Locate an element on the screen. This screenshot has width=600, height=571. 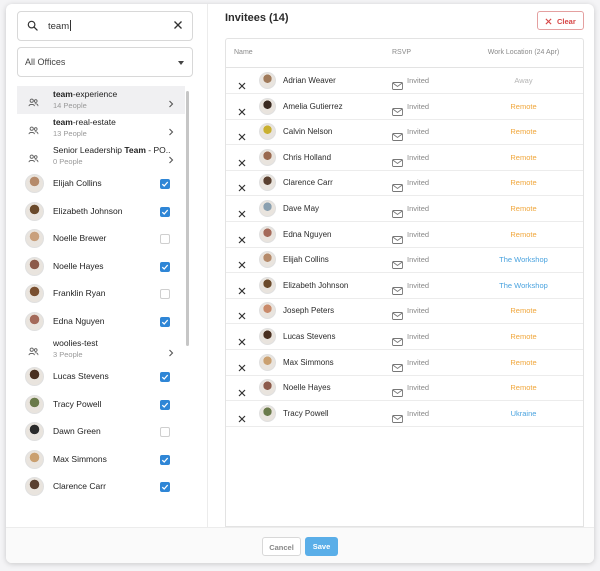
cancel-button: Cancel is located at coordinates (281, 546).